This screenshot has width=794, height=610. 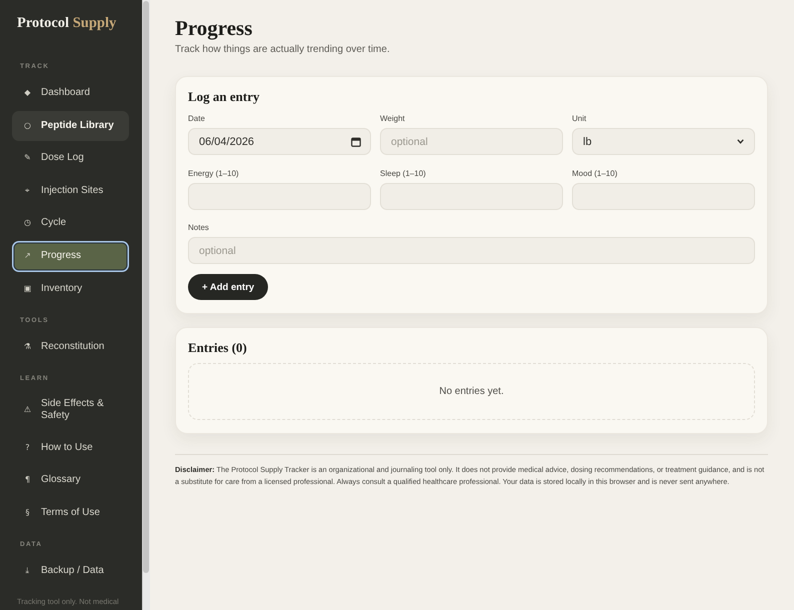 I want to click on clock-icon: ◷, so click(x=27, y=223).